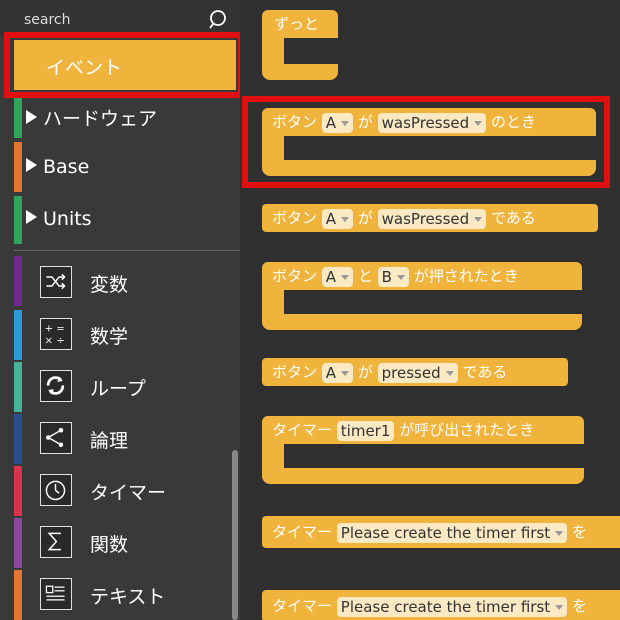 Image resolution: width=620 pixels, height=620 pixels. What do you see at coordinates (426, 142) in the screenshot?
I see `target-block-highlight` at bounding box center [426, 142].